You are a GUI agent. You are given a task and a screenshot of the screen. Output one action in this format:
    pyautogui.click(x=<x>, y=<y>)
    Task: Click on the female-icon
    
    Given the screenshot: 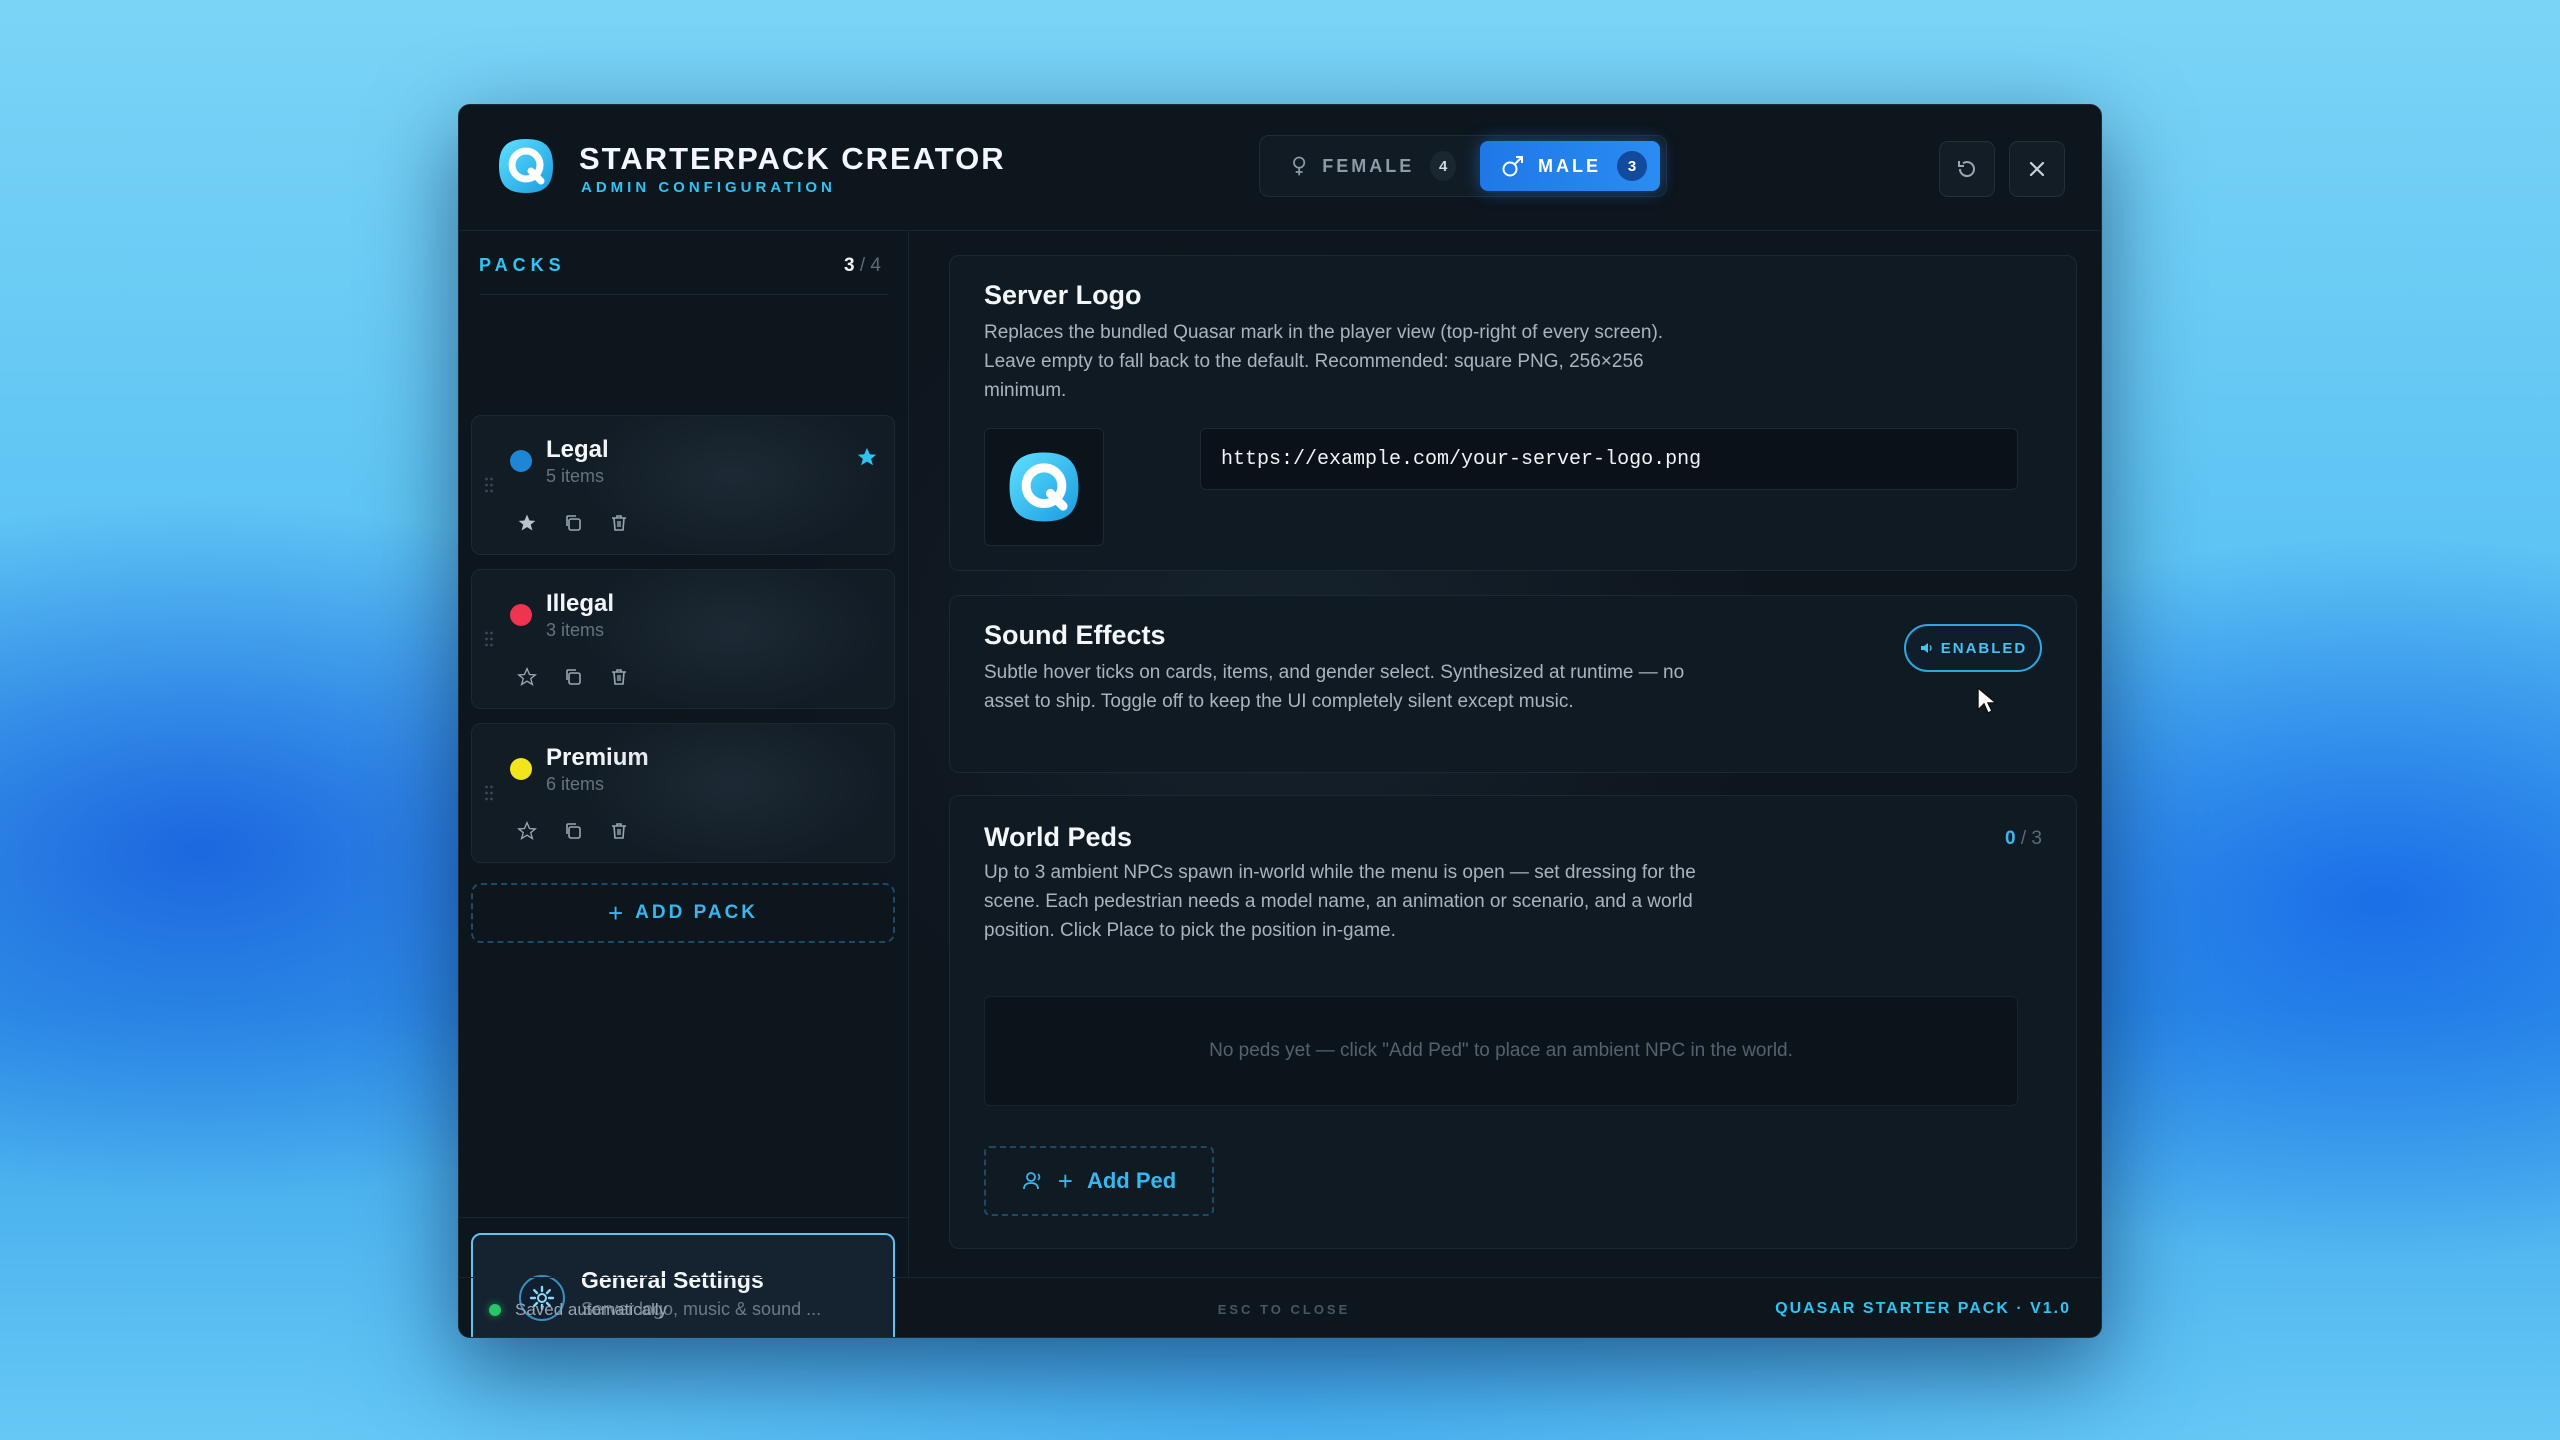 What is the action you would take?
    pyautogui.click(x=1299, y=166)
    